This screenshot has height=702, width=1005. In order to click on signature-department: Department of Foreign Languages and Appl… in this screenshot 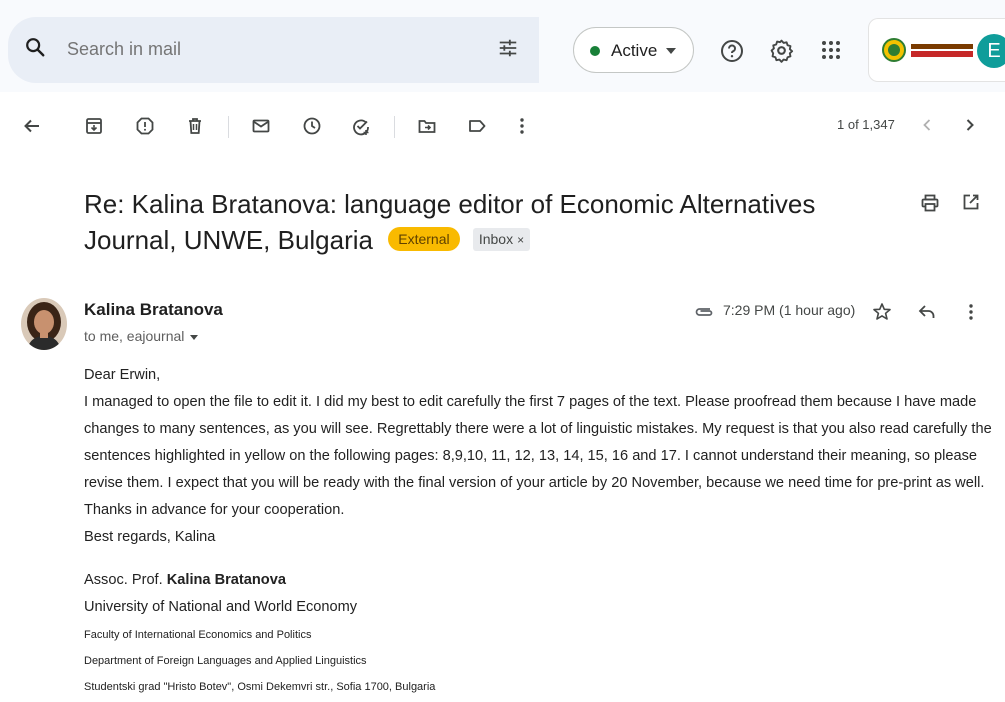, I will do `click(225, 661)`.